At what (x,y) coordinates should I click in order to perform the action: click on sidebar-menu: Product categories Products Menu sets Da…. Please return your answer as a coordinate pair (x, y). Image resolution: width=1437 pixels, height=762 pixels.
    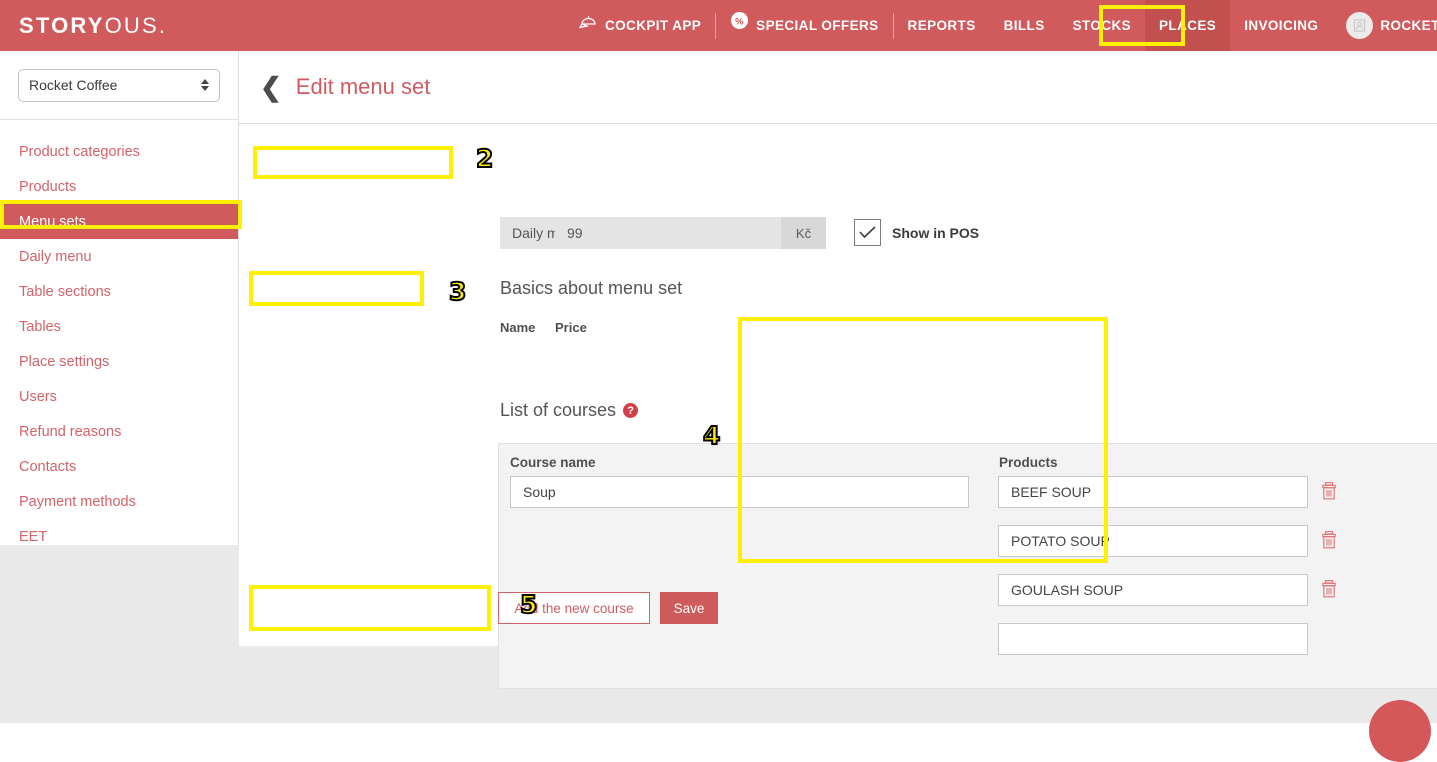
    Looking at the image, I should click on (119, 337).